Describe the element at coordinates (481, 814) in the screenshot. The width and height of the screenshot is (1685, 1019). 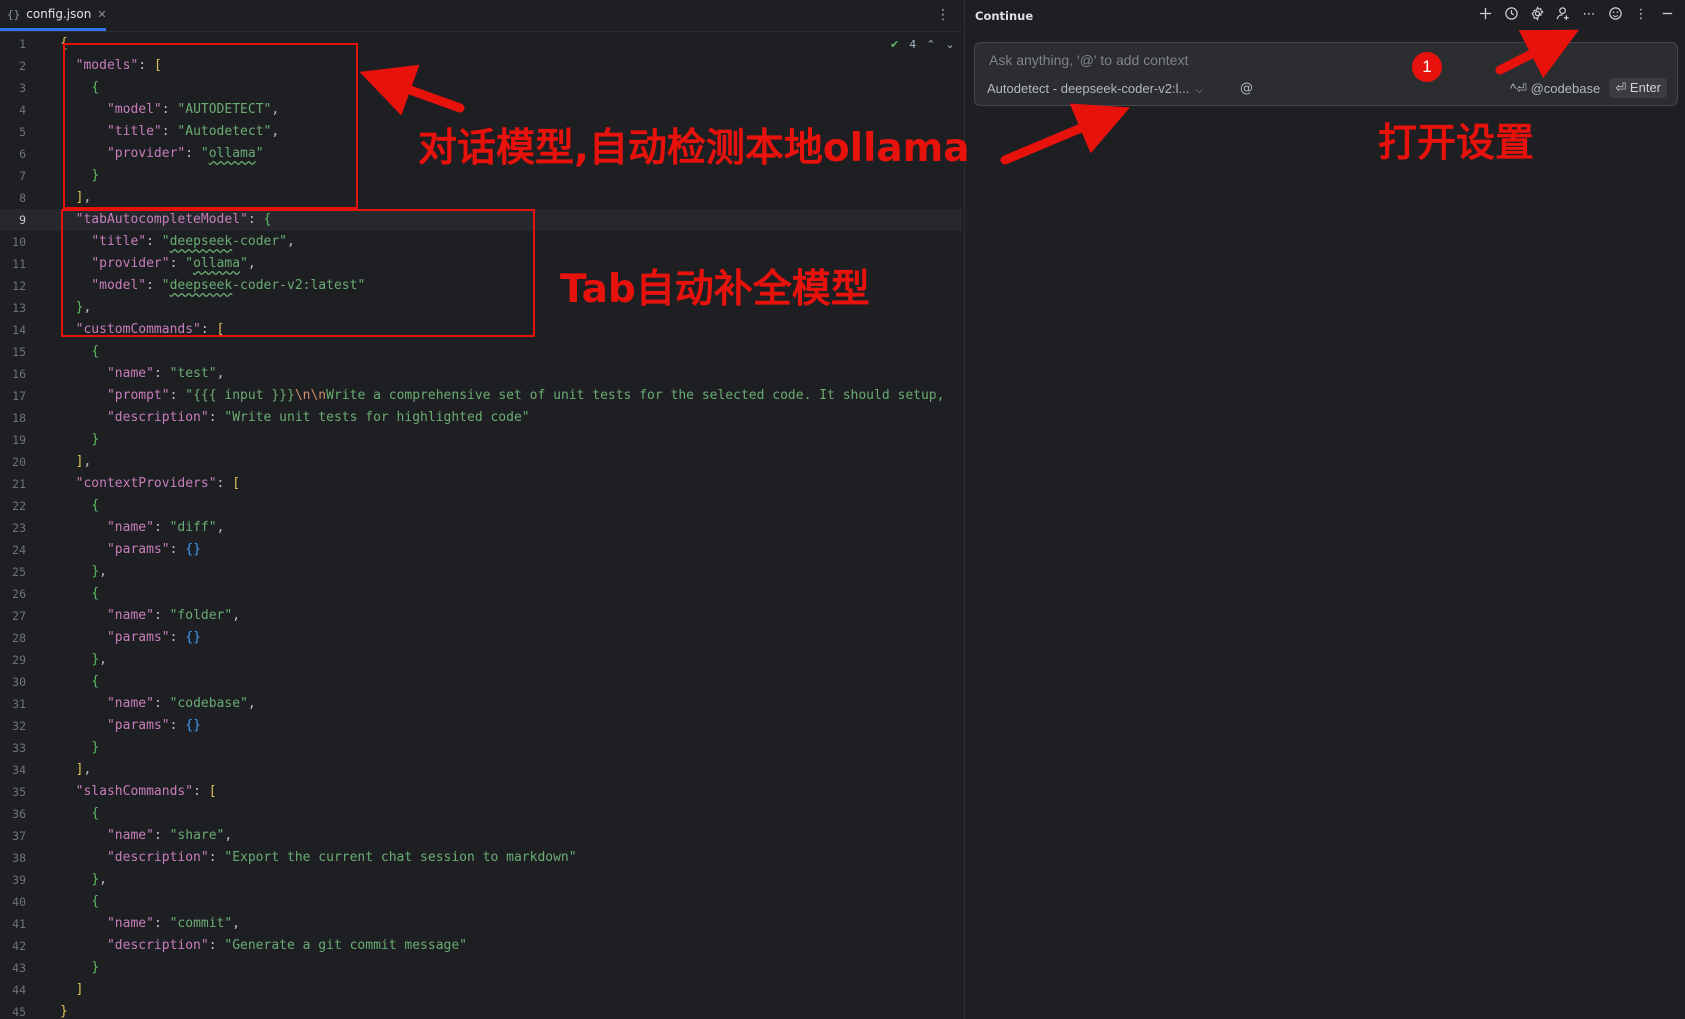
I see `code-line: 36 {` at that location.